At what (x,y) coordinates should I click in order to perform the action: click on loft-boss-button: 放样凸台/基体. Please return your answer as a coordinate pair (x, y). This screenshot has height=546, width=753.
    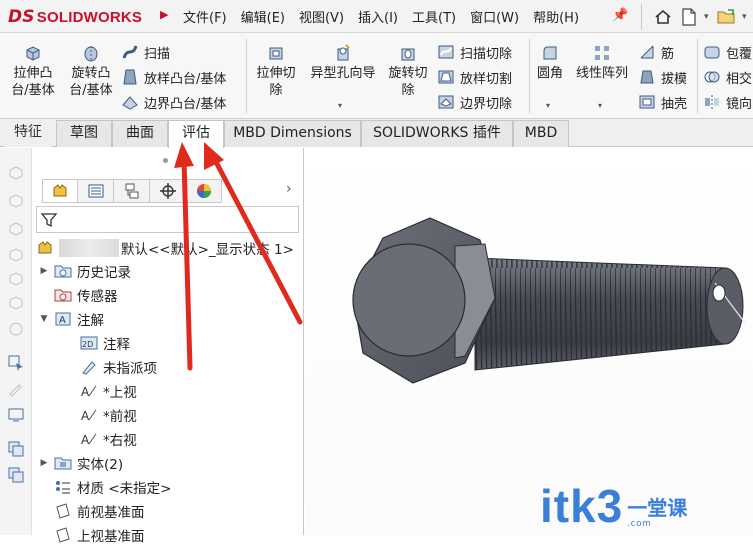
    Looking at the image, I should click on (173, 77).